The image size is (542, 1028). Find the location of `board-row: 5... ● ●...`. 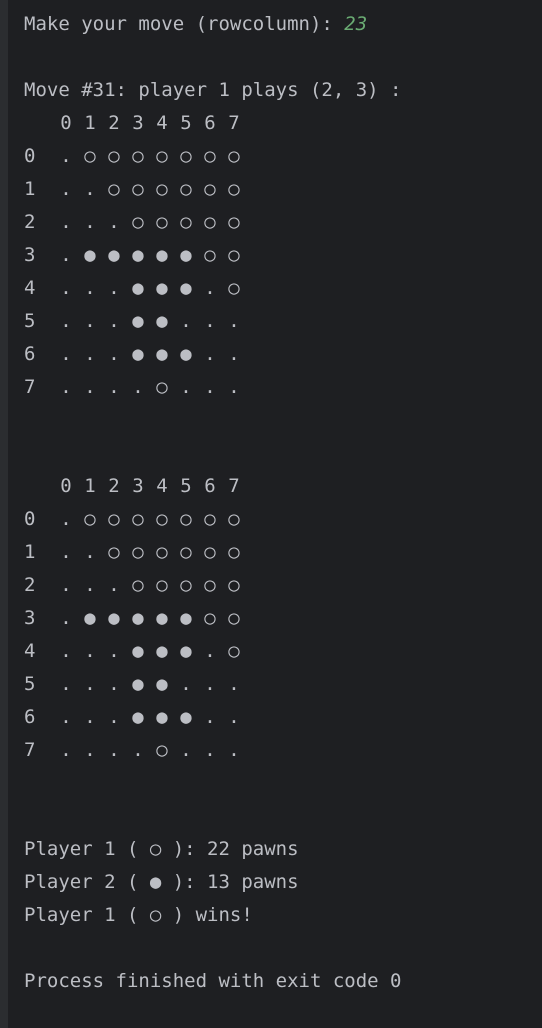

board-row: 5... ● ●... is located at coordinates (279, 684).